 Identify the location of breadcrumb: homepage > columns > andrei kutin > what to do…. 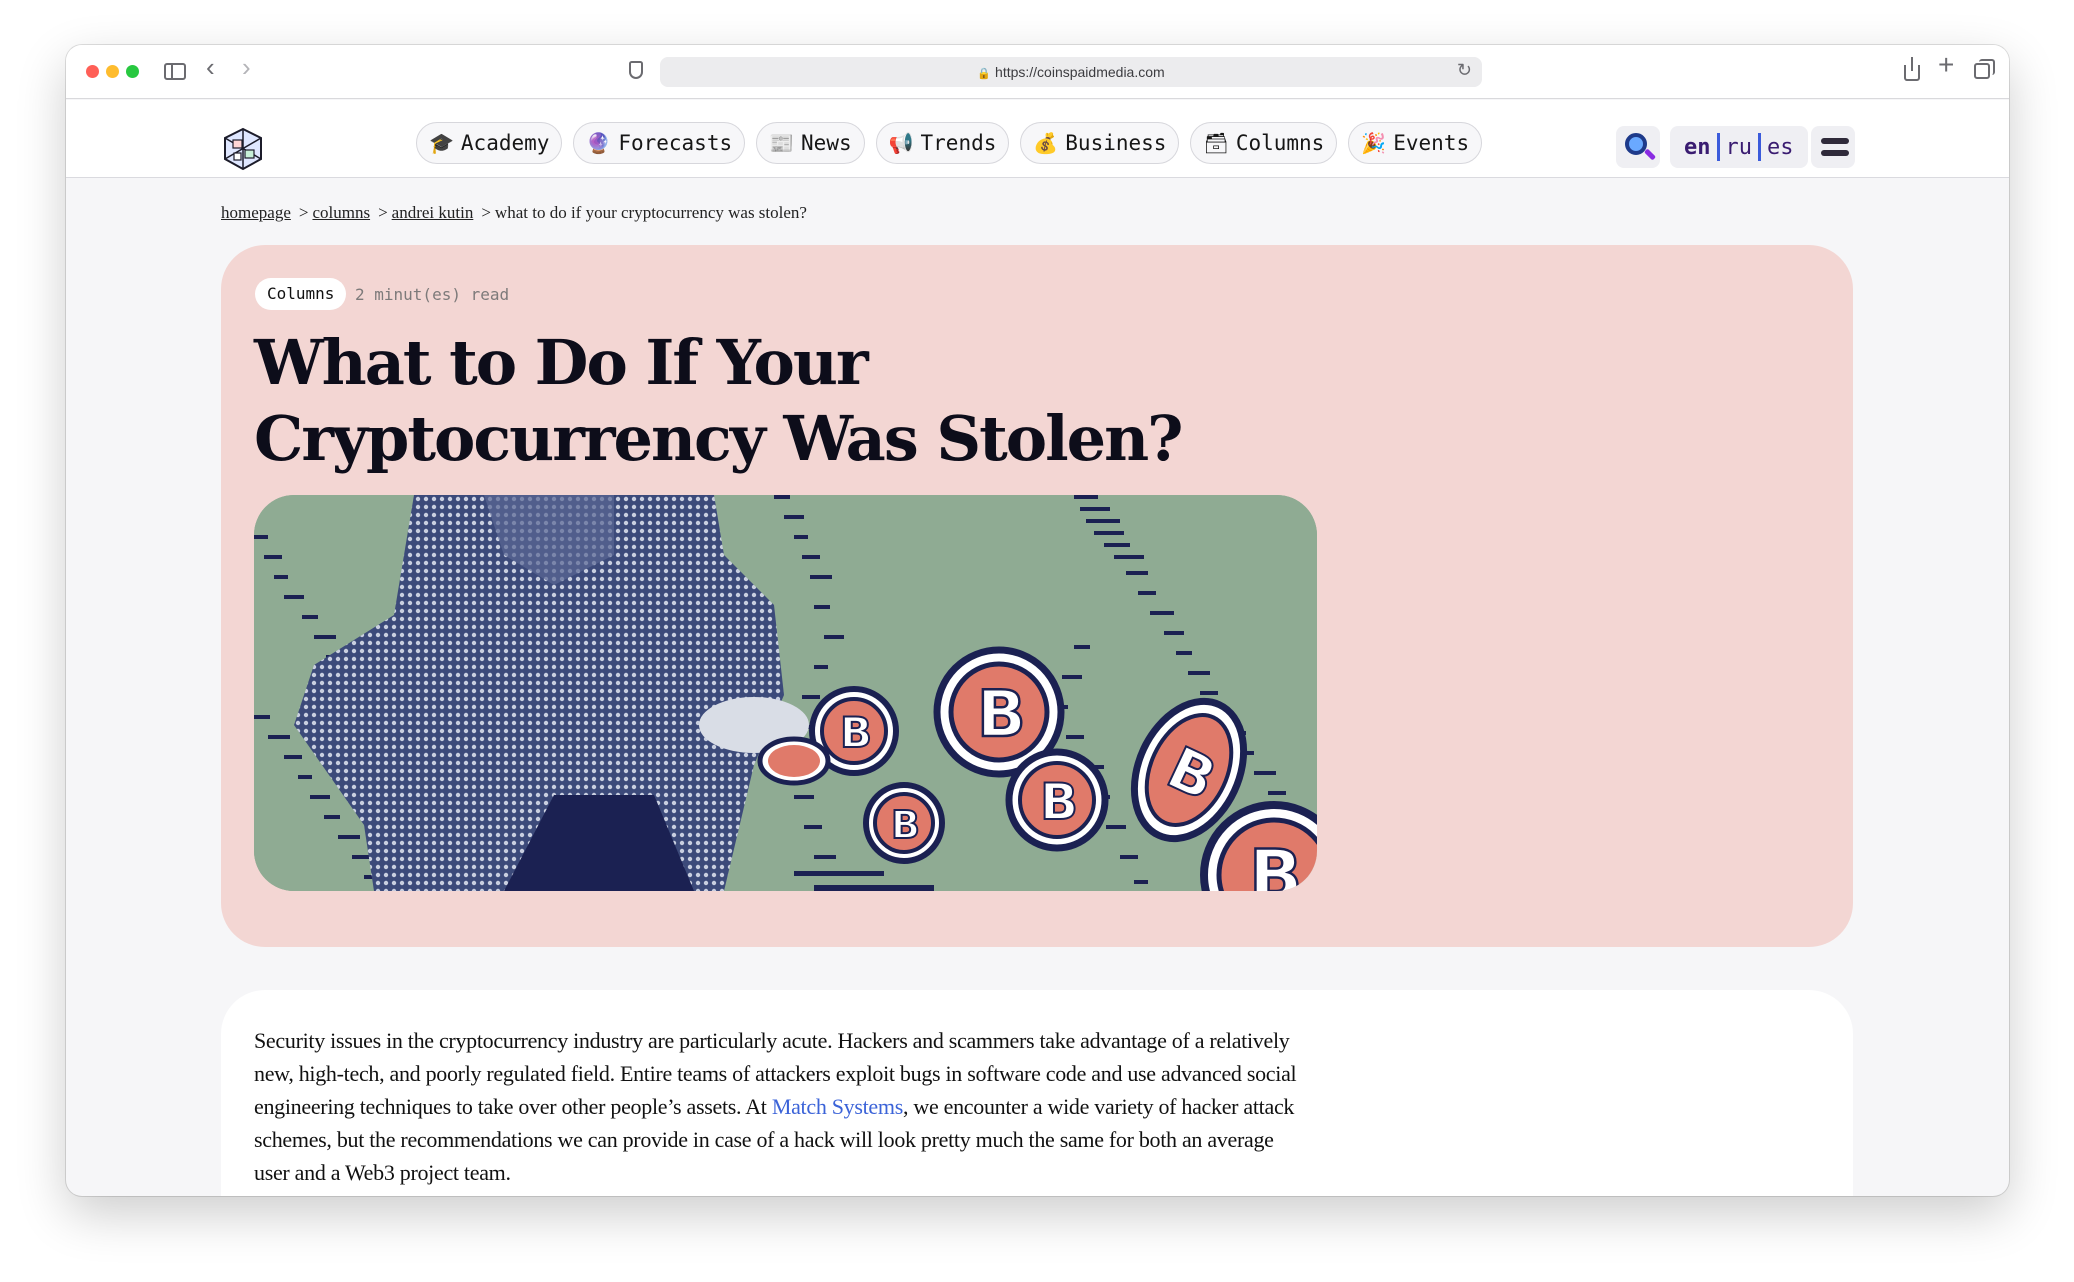
(514, 213).